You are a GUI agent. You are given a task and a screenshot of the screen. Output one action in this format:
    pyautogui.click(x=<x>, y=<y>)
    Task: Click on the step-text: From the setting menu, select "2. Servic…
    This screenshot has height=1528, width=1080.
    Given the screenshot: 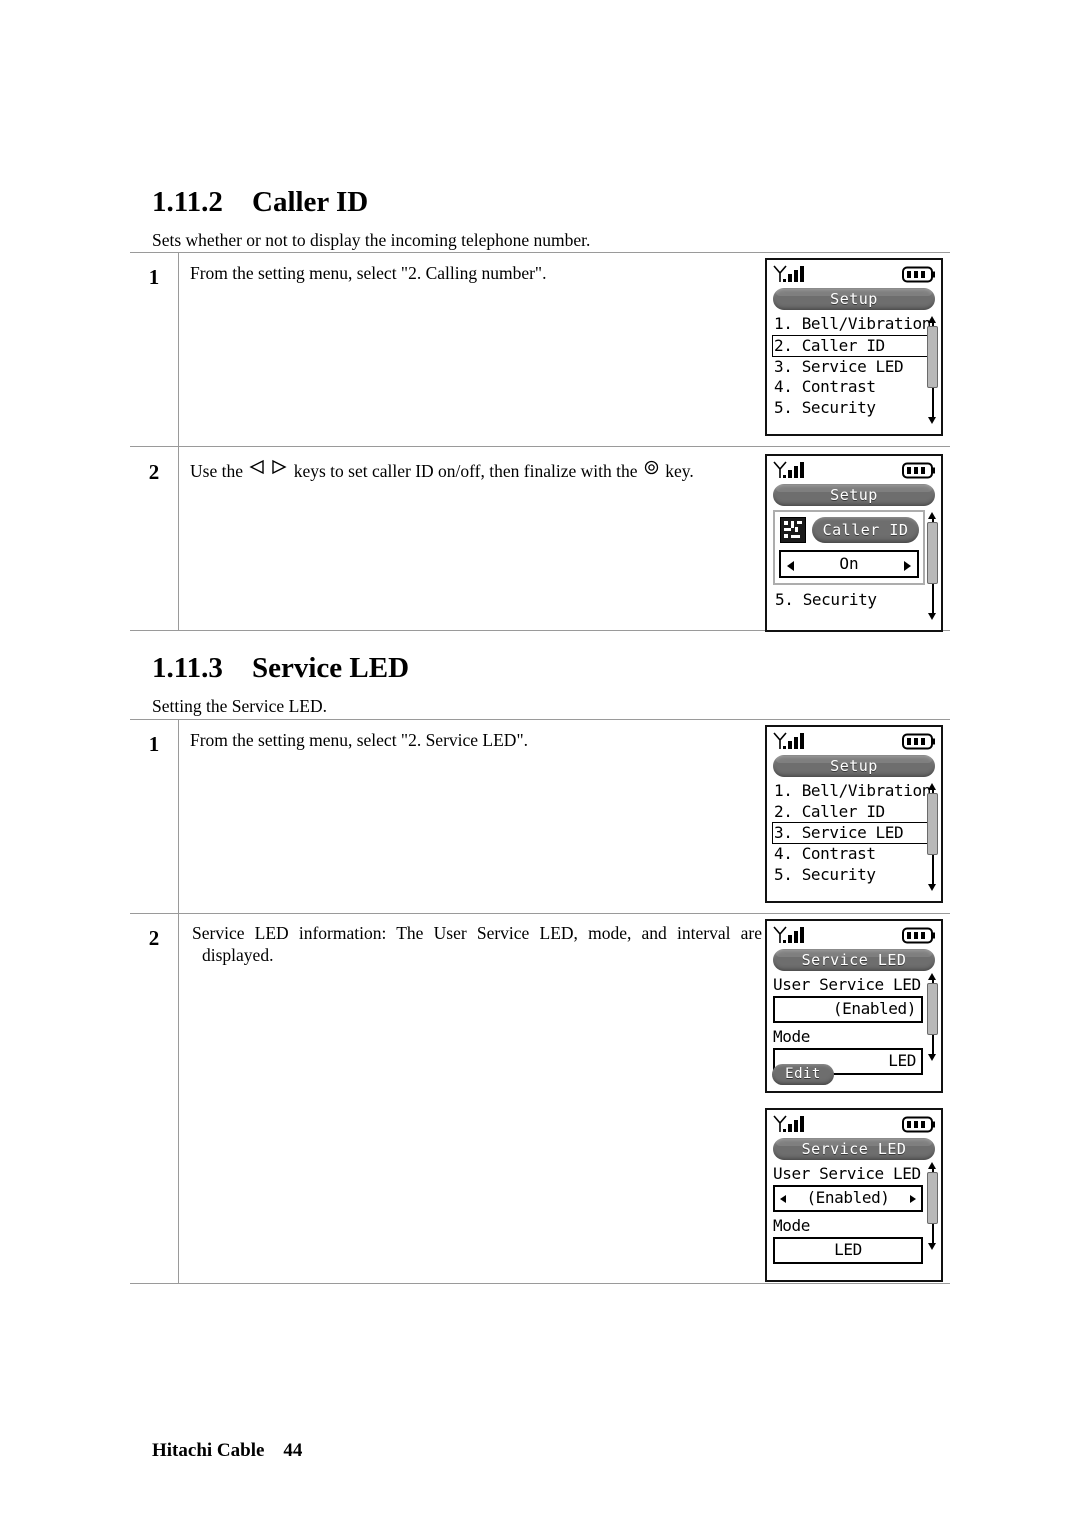 What is the action you would take?
    pyautogui.click(x=359, y=740)
    